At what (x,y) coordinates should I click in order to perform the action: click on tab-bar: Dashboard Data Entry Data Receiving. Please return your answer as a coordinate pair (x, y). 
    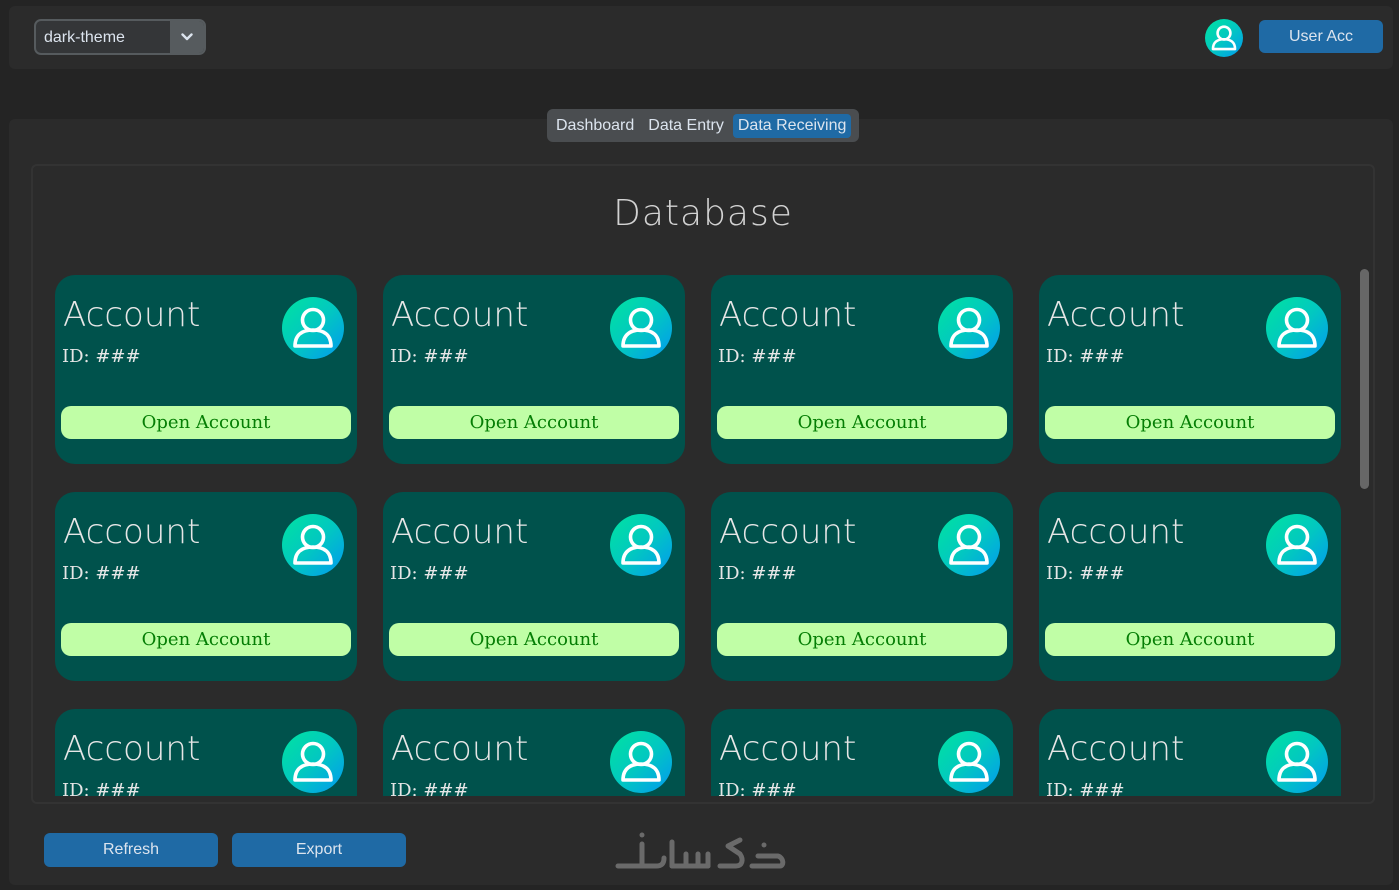
    Looking at the image, I should click on (703, 125).